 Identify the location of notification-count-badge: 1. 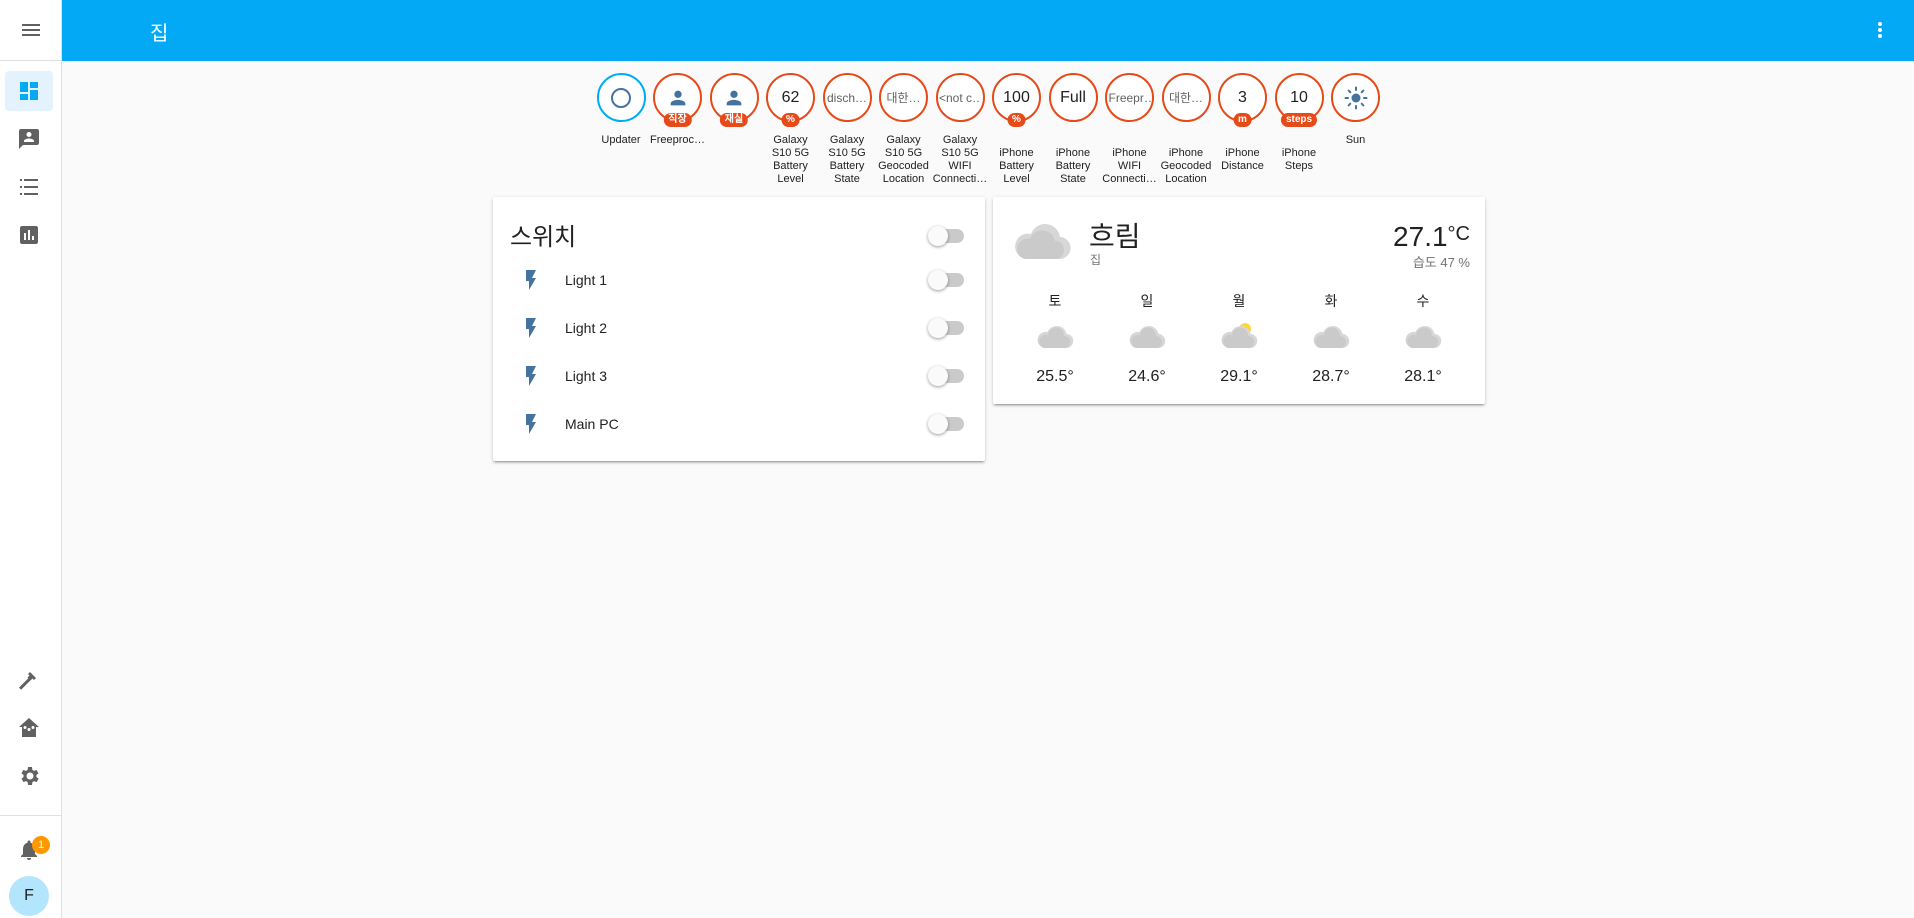
(41, 845).